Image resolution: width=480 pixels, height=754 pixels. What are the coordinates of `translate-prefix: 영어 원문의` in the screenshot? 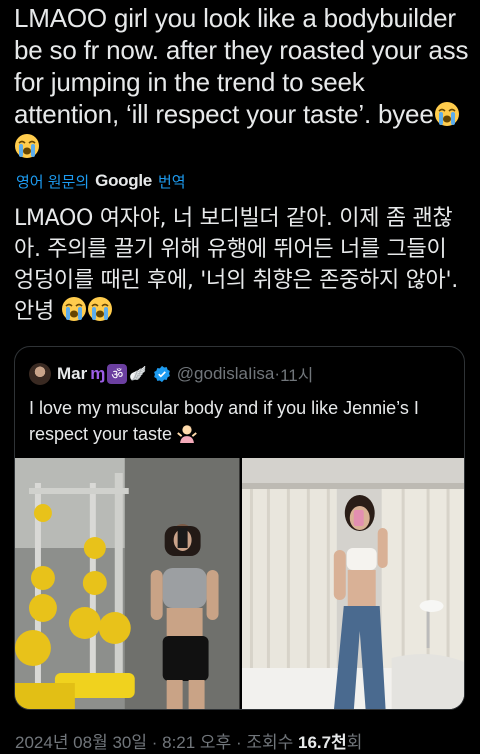 It's located at (52, 181).